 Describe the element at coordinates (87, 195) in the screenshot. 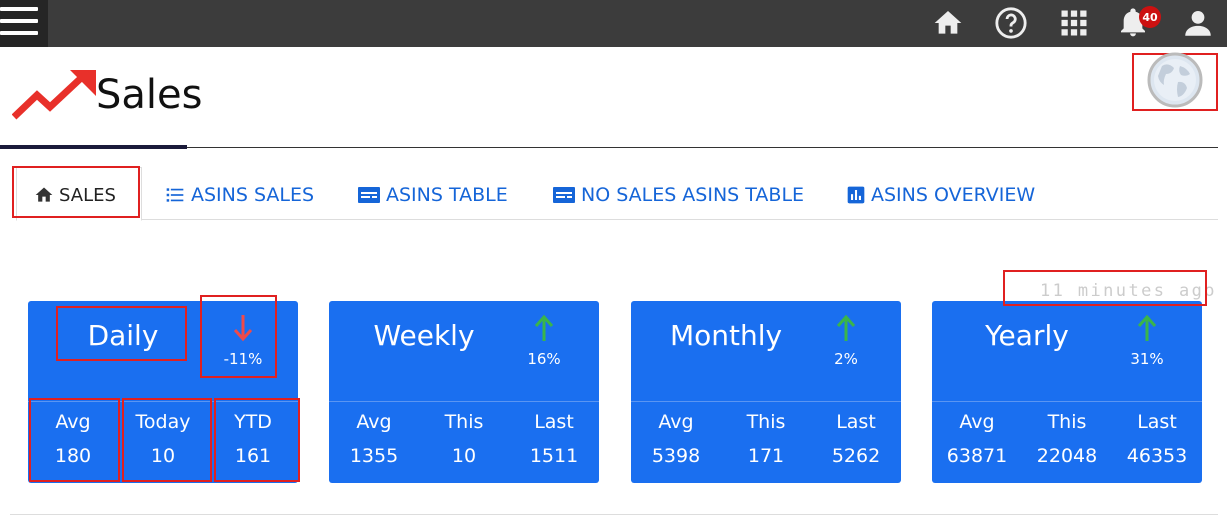

I see `tab-label: SALES` at that location.